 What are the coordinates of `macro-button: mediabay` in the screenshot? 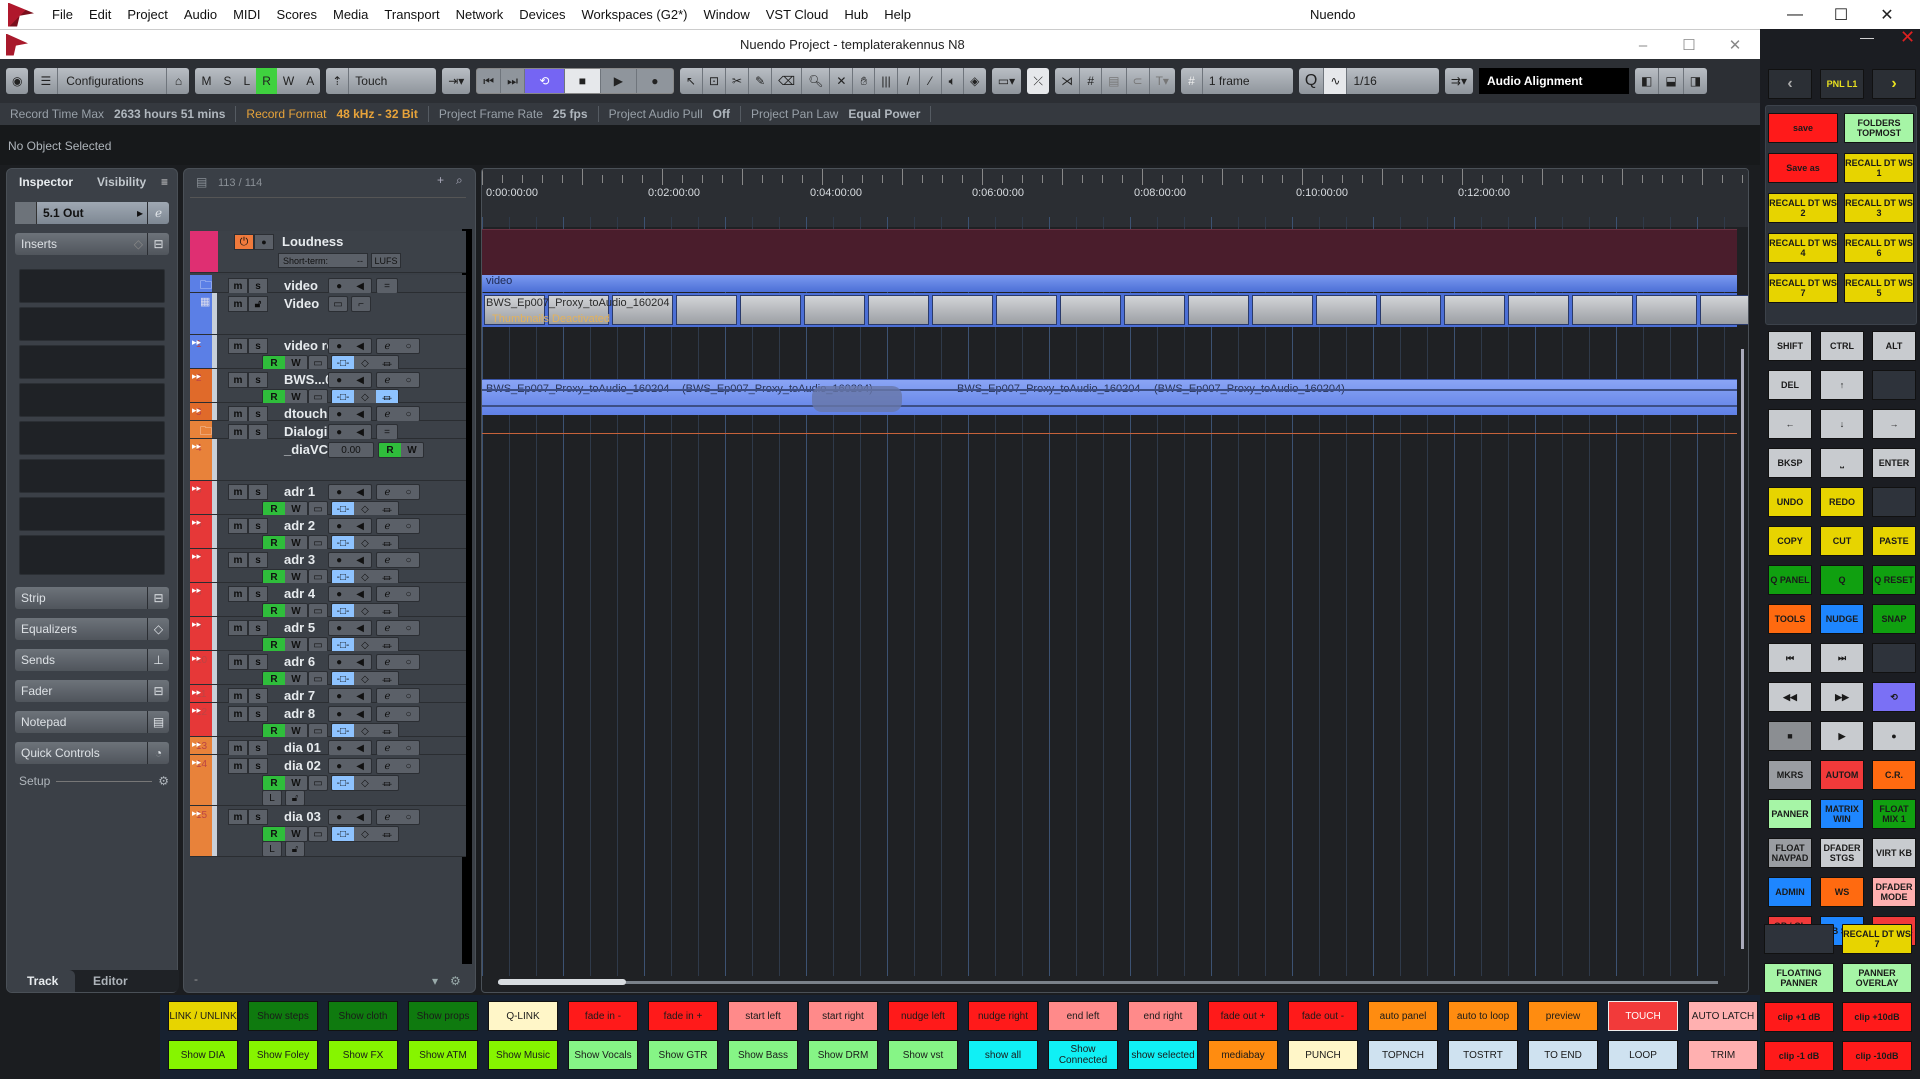 It's located at (1243, 1055).